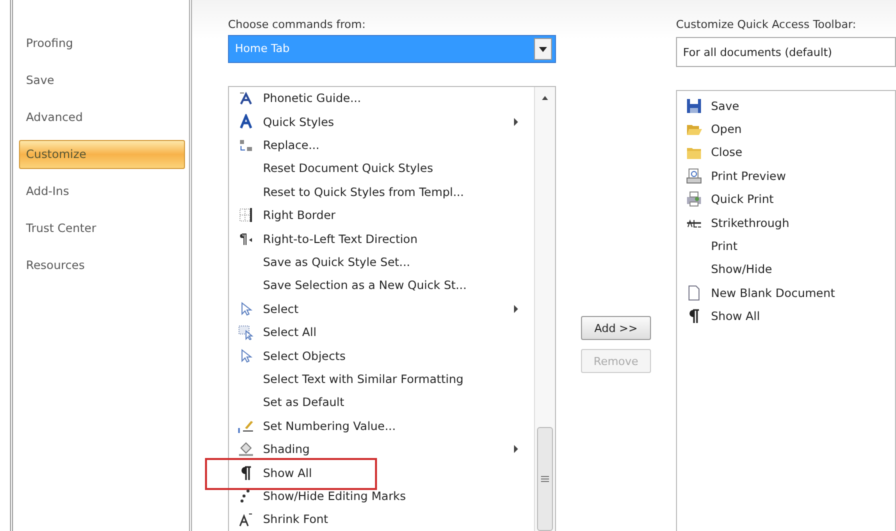  Describe the element at coordinates (786, 246) in the screenshot. I see `toolbar-item: Print` at that location.